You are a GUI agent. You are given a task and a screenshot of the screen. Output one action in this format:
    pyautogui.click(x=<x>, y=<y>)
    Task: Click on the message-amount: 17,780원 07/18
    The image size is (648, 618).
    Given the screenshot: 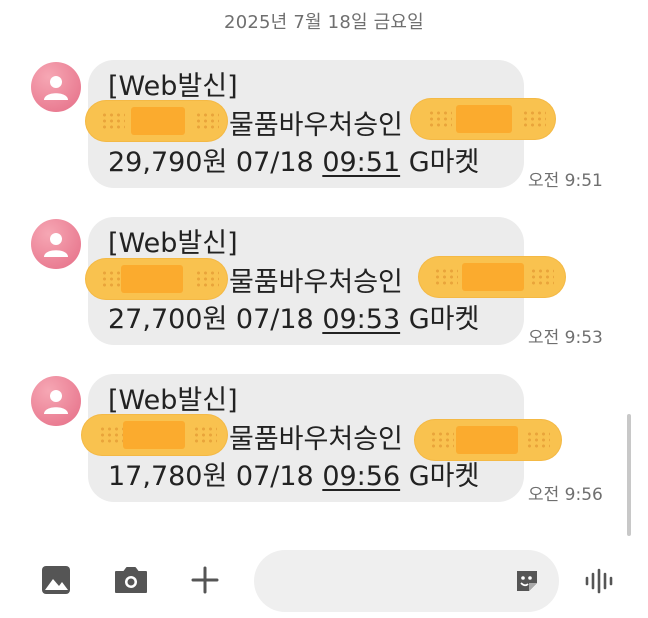 What is the action you would take?
    pyautogui.click(x=211, y=476)
    